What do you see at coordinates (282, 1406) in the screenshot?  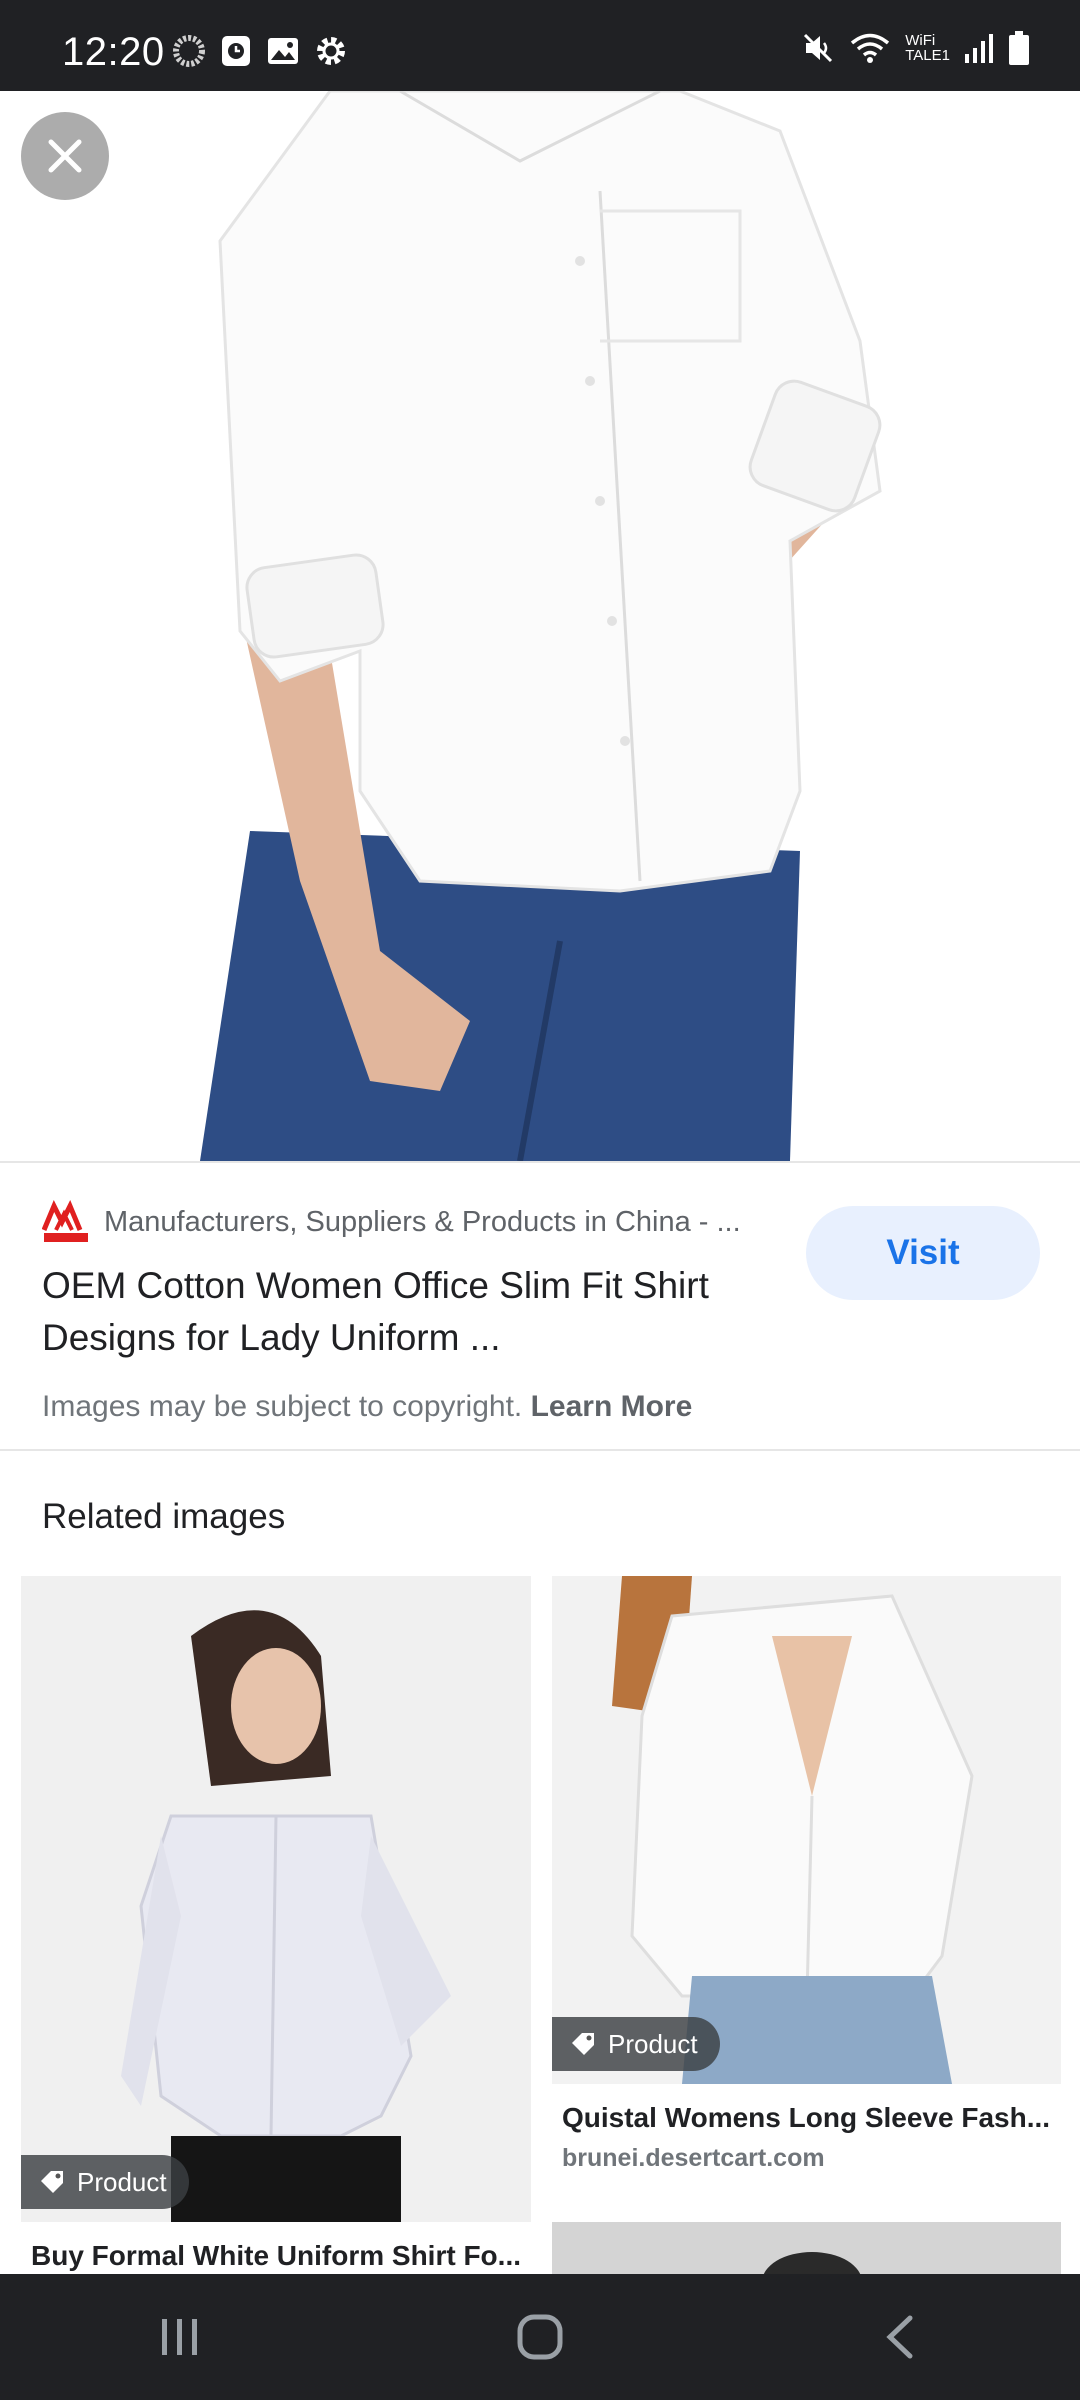 I see `copyright-text: Images may be subject to copyright.` at bounding box center [282, 1406].